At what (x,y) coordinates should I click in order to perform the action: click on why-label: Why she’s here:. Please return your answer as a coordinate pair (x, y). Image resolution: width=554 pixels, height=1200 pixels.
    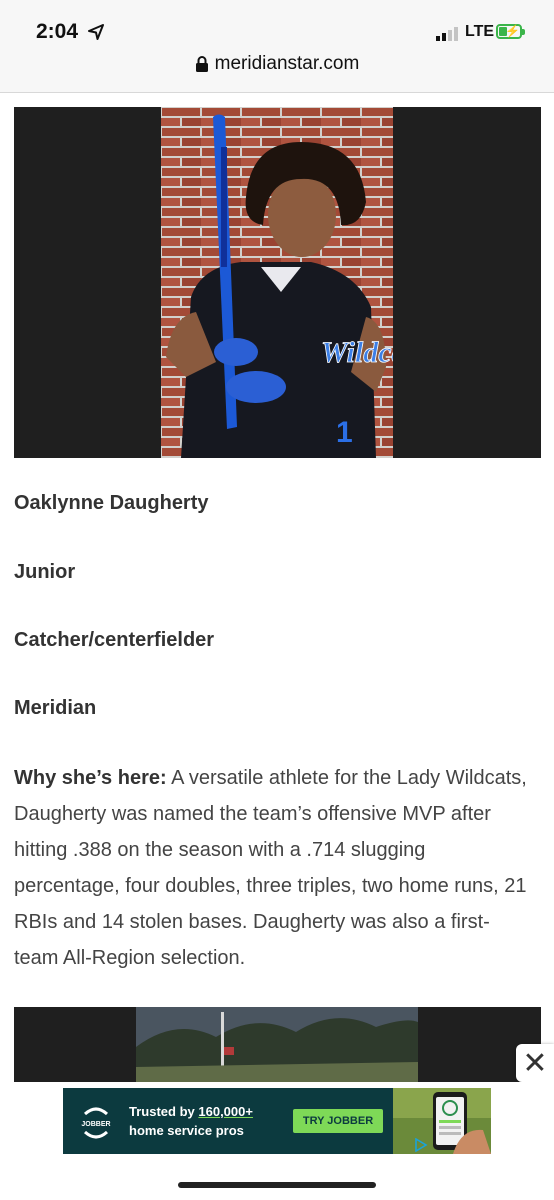
    Looking at the image, I should click on (90, 778).